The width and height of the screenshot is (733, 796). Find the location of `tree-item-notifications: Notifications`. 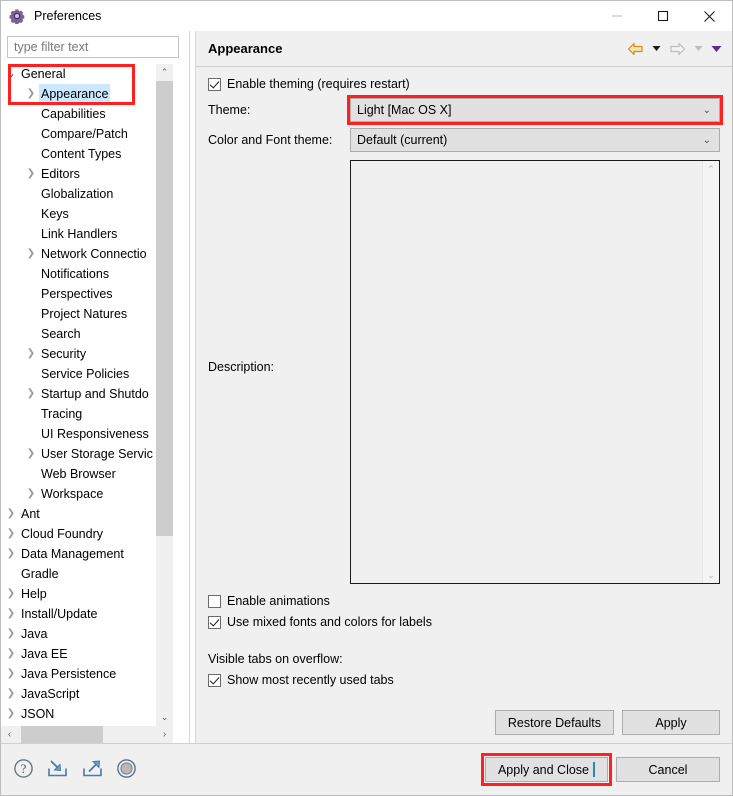

tree-item-notifications: Notifications is located at coordinates (78, 274).